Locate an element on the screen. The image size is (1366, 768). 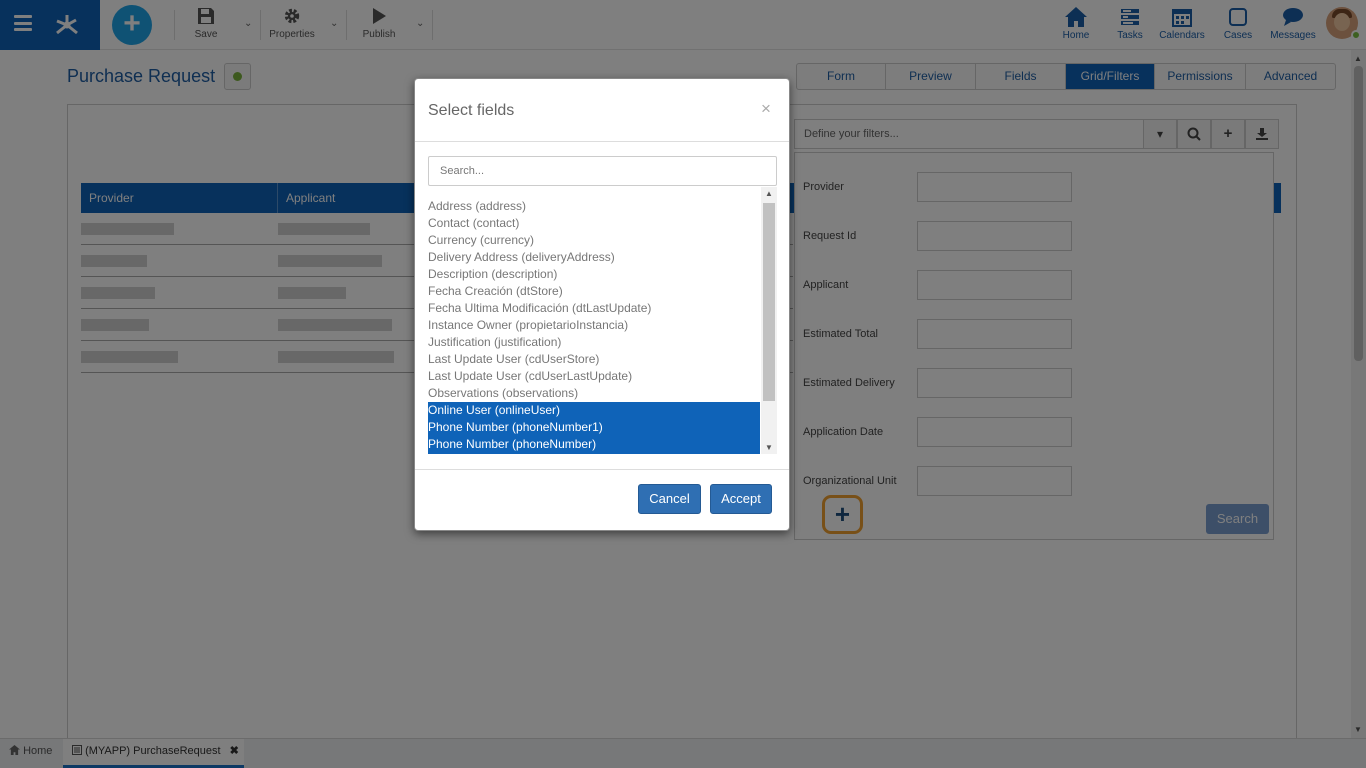
list-item: Delivery Address (deliveryAddress) is located at coordinates (594, 257).